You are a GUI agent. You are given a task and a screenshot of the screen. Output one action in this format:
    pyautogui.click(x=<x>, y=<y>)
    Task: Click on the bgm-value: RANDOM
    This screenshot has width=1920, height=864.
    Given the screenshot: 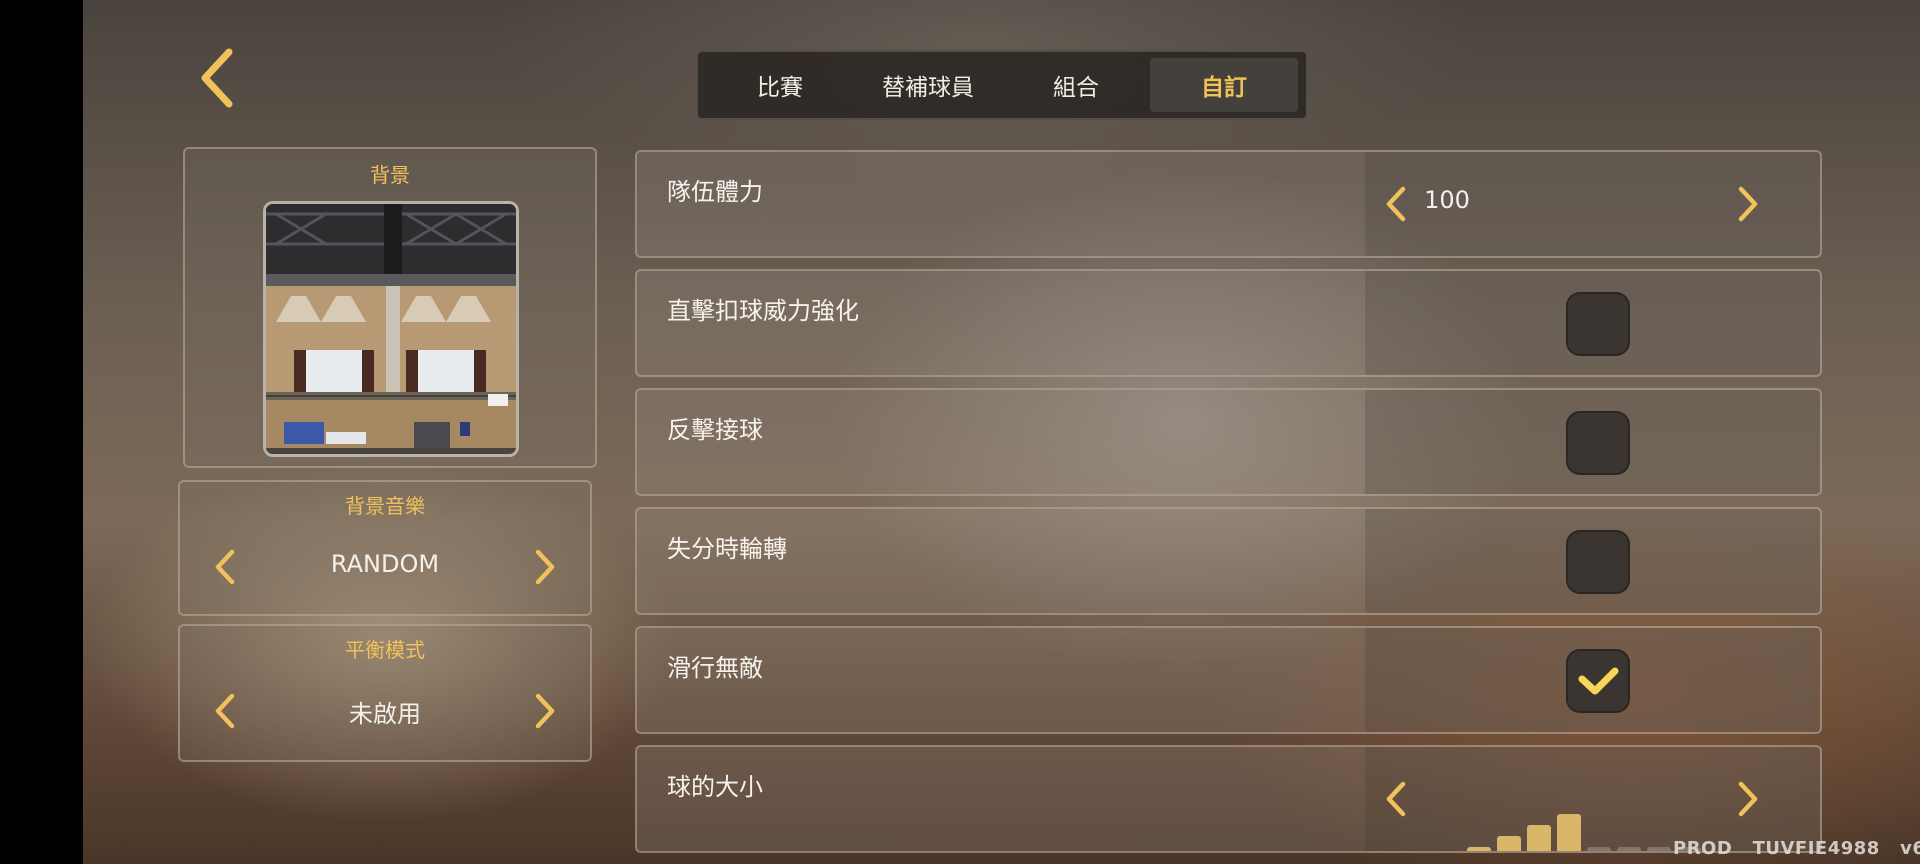 What is the action you would take?
    pyautogui.click(x=385, y=564)
    